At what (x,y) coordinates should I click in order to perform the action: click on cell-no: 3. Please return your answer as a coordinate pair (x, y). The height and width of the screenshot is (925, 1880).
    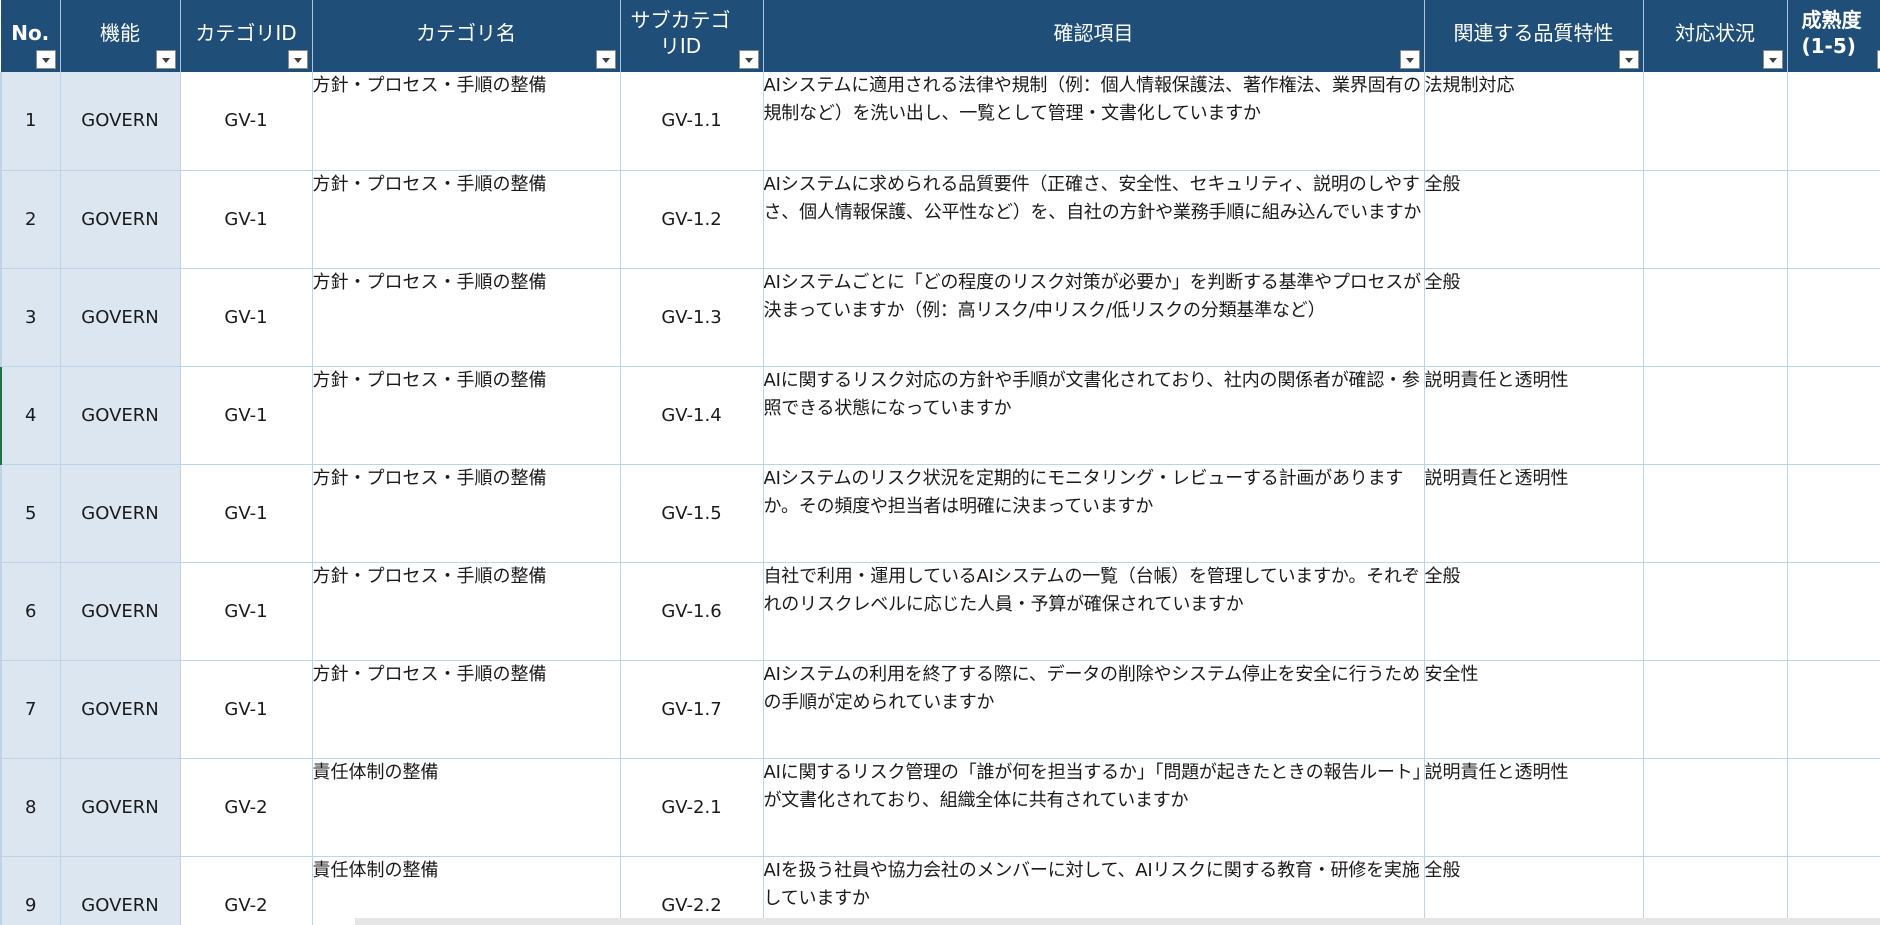
    Looking at the image, I should click on (30, 317).